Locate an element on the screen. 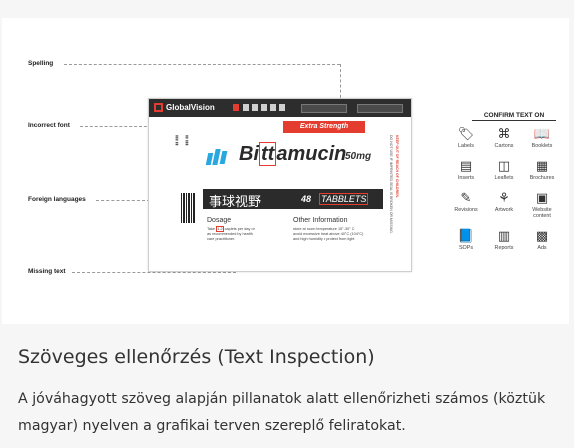 This screenshot has height=448, width=574. callout-foreign-languages: Foreign languages is located at coordinates (57, 199).